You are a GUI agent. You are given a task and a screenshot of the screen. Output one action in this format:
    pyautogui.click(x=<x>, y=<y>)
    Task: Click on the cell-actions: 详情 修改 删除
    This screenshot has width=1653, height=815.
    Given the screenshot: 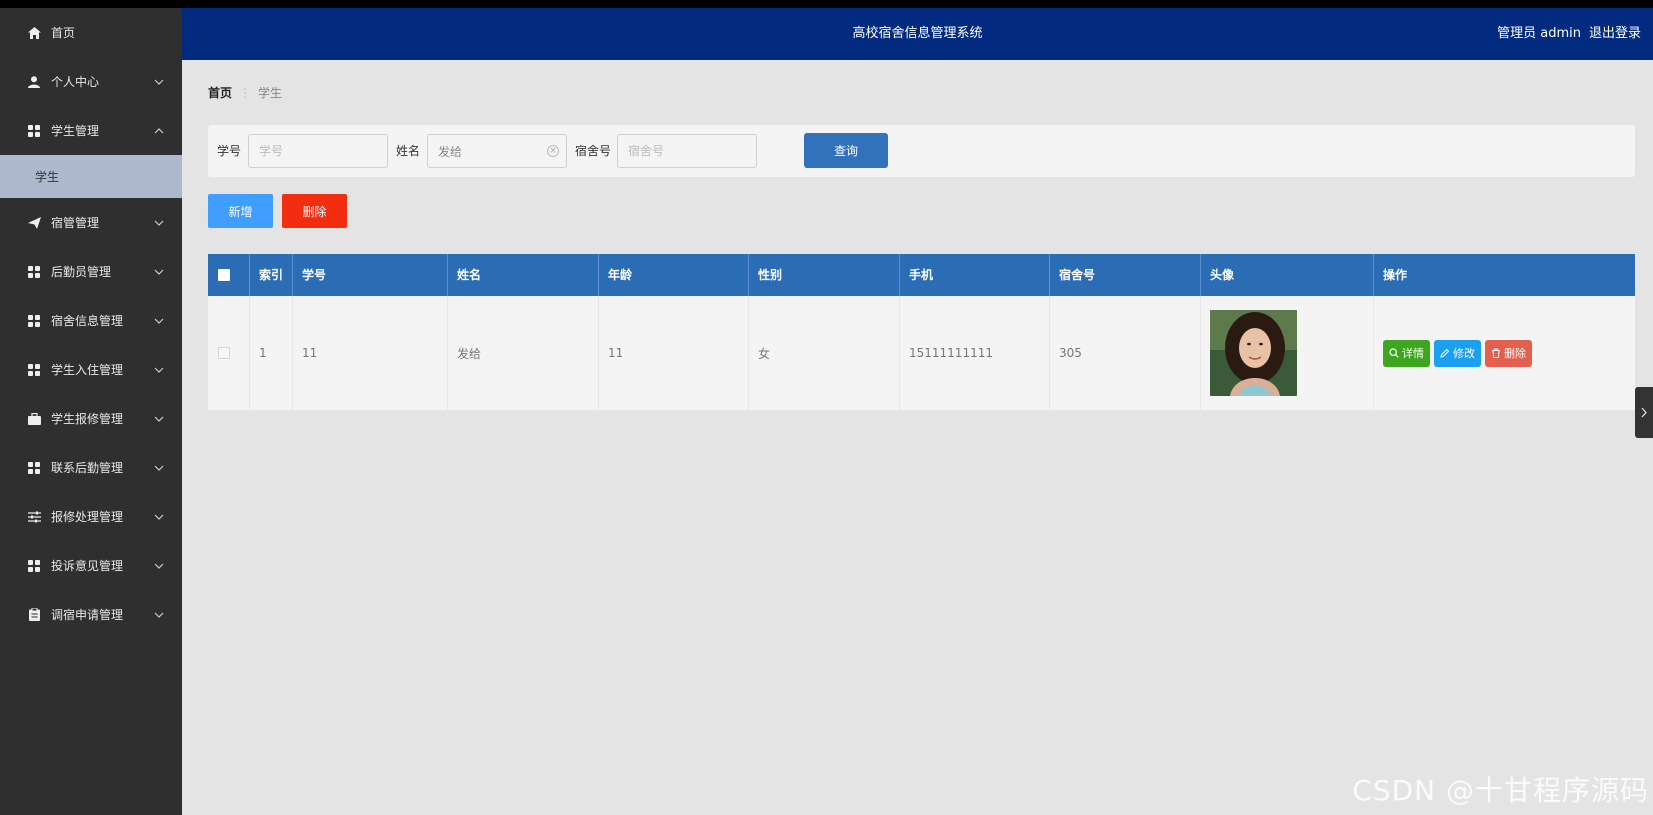 What is the action you would take?
    pyautogui.click(x=1504, y=353)
    